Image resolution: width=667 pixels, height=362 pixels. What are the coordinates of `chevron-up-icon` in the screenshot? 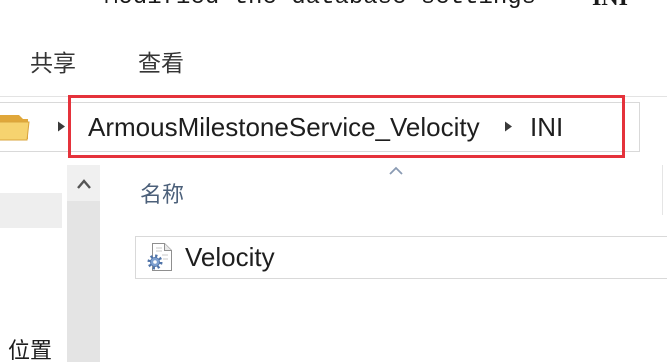 It's located at (84, 184).